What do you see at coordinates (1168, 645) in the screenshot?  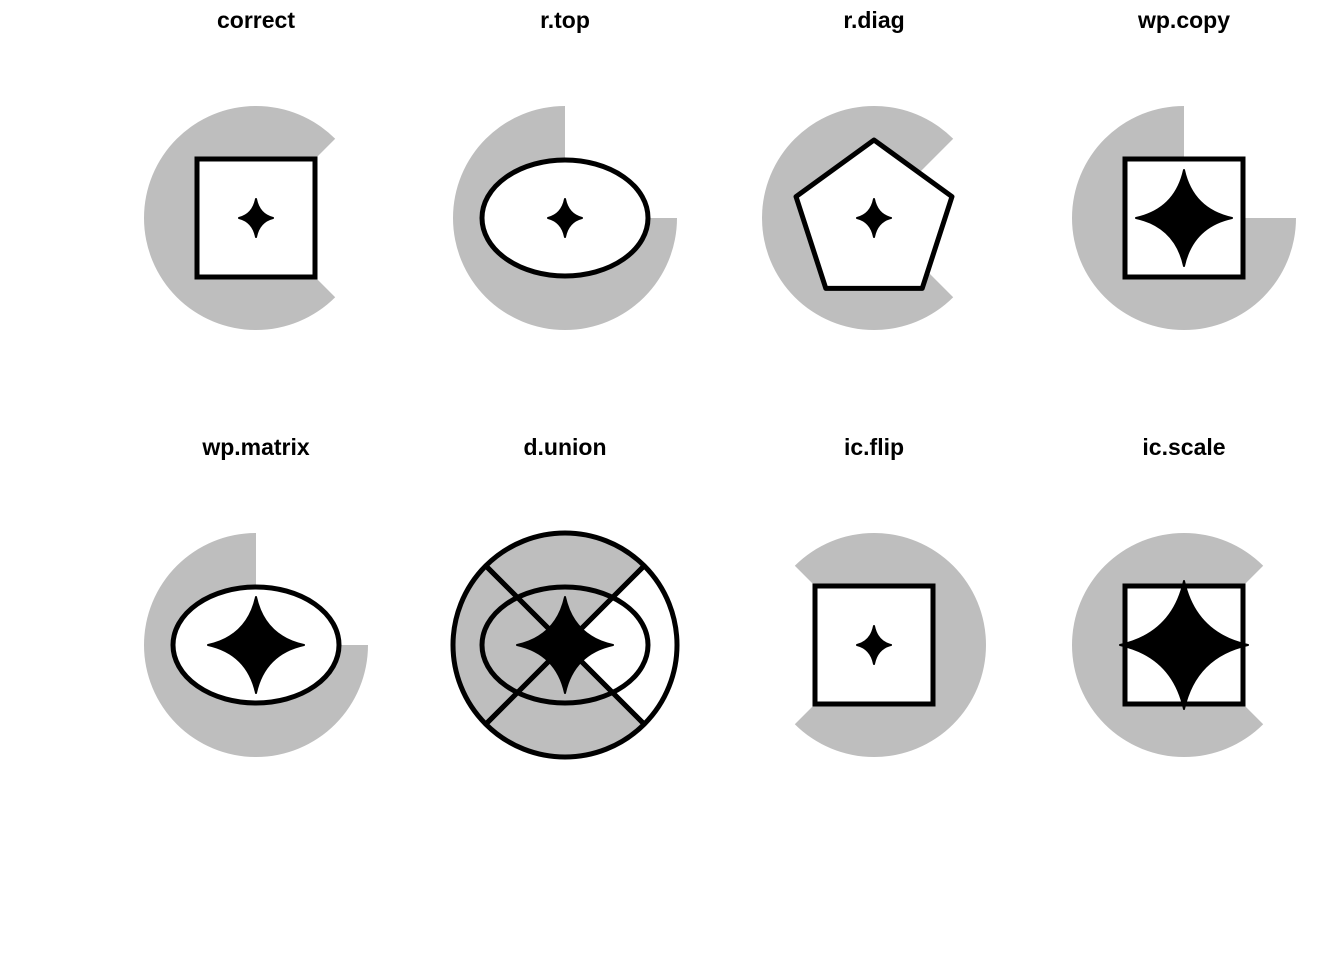 I see `shape-ic-scale` at bounding box center [1168, 645].